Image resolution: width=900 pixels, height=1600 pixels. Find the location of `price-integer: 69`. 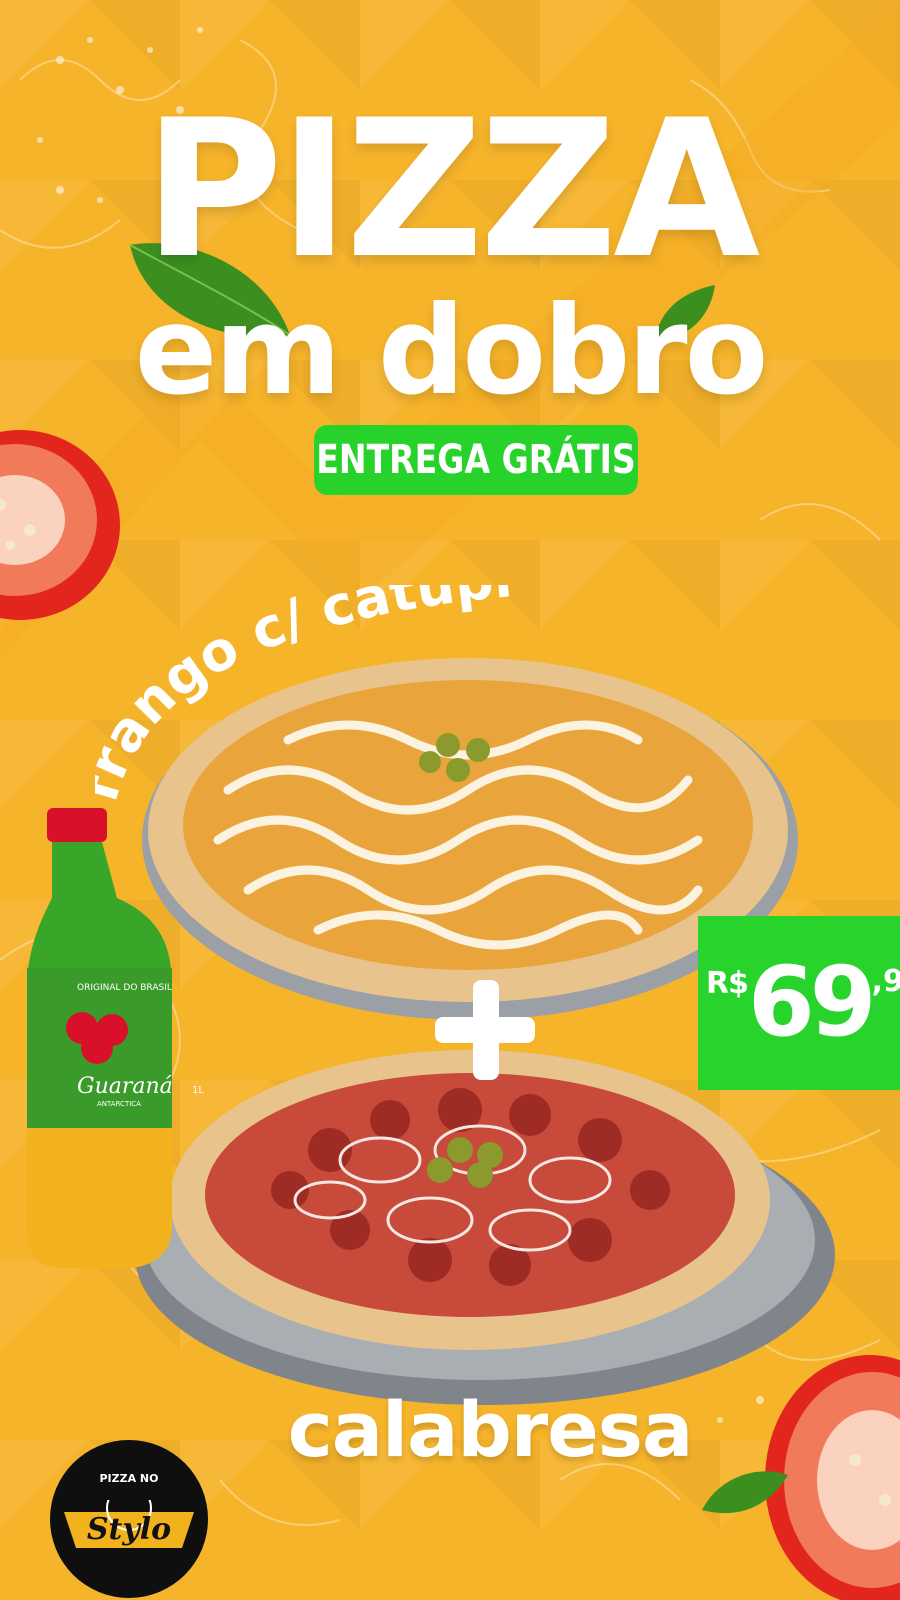

price-integer: 69 is located at coordinates (812, 1002).